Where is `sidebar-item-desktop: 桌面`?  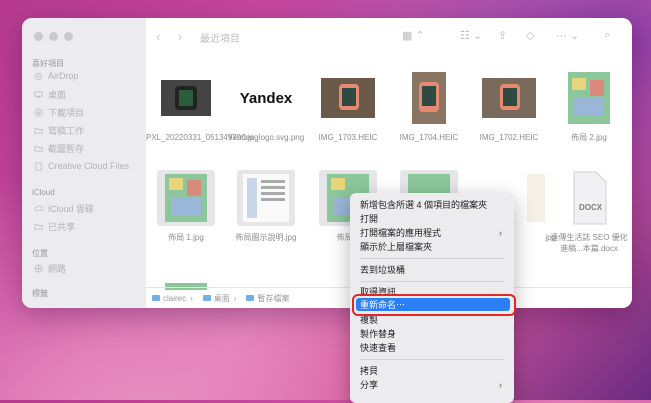
sidebar-item-desktop: 桌面 is located at coordinates (50, 94).